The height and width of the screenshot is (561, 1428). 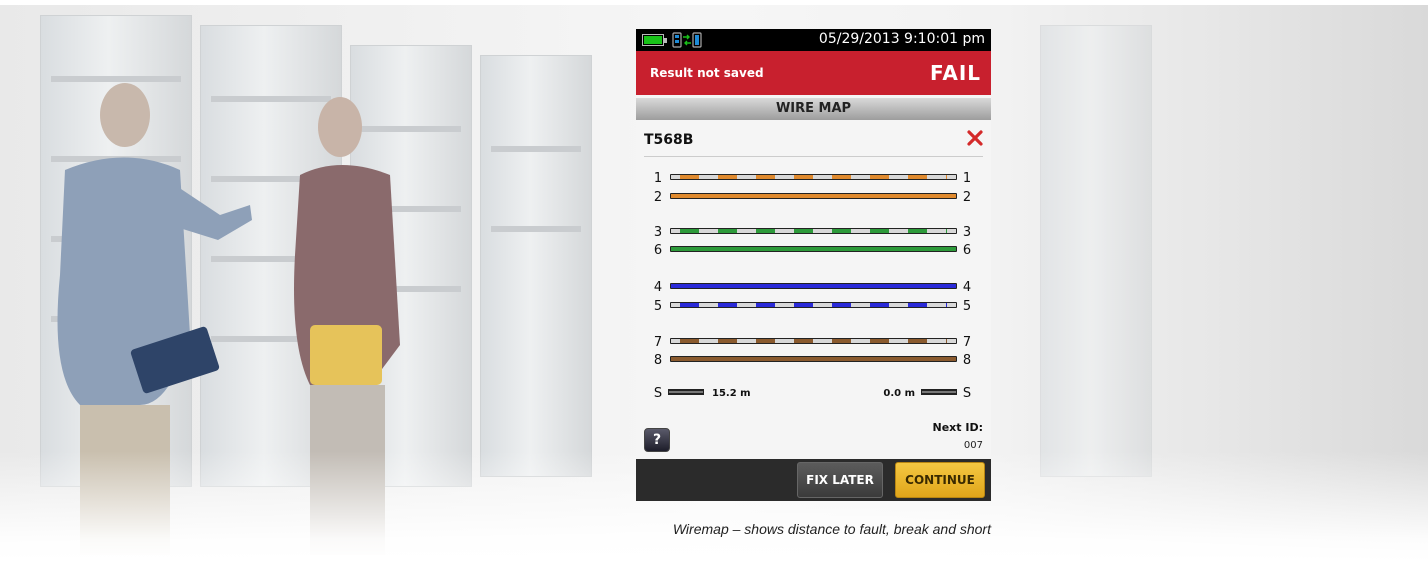 I want to click on pin-number-far: 7, so click(x=967, y=342).